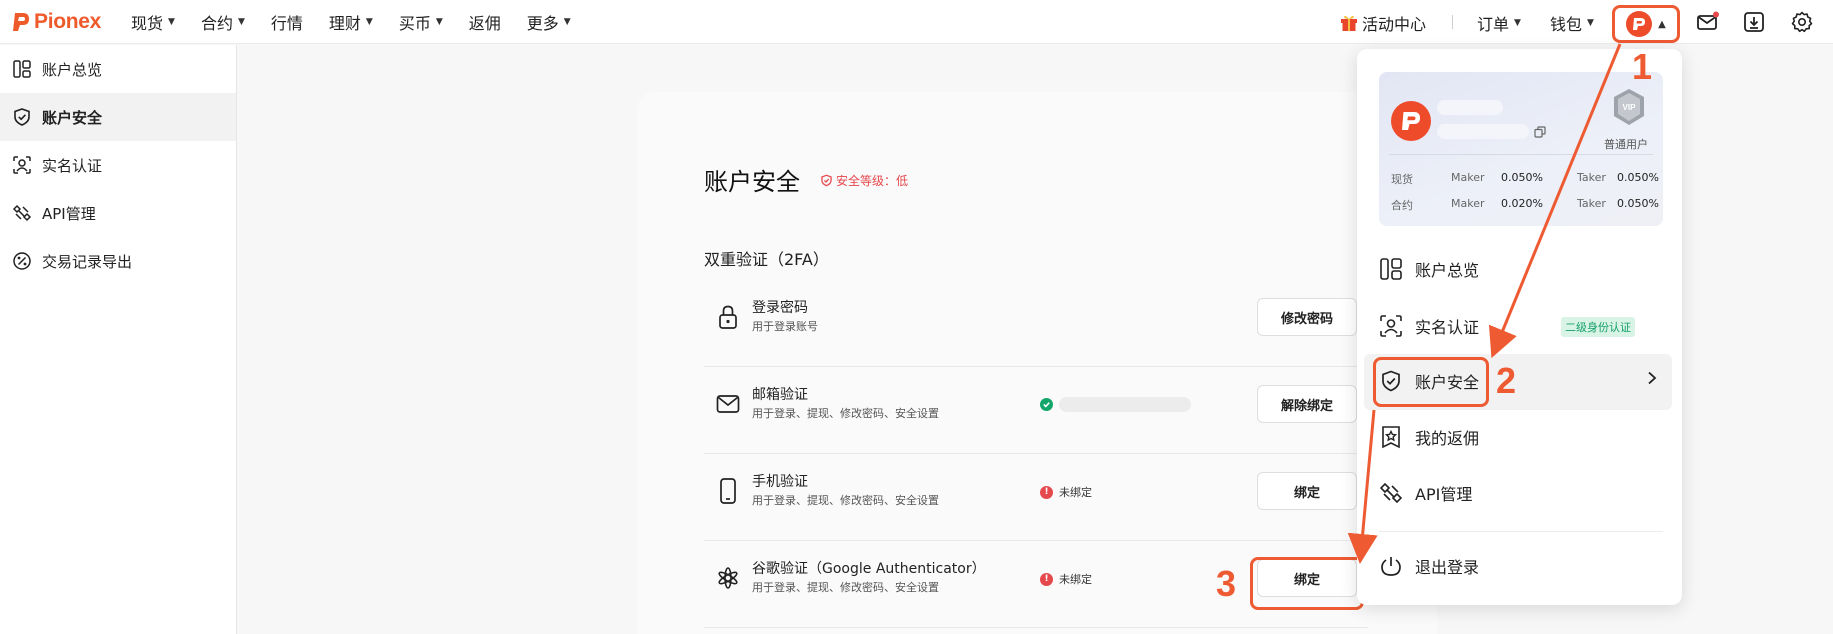 The height and width of the screenshot is (634, 1833). Describe the element at coordinates (216, 23) in the screenshot. I see `nav-label: 合约` at that location.